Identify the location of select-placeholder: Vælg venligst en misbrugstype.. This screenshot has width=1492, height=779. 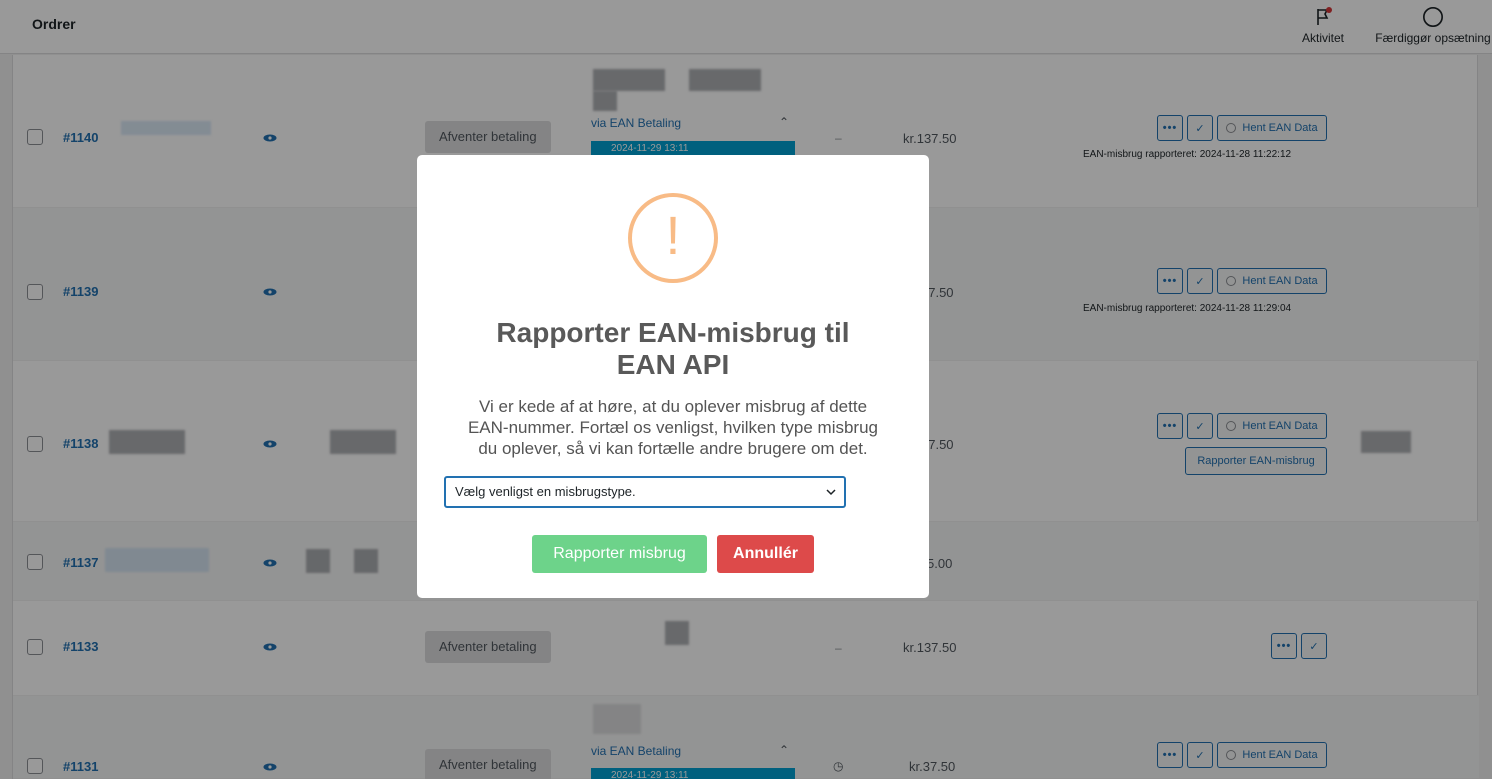
(545, 491).